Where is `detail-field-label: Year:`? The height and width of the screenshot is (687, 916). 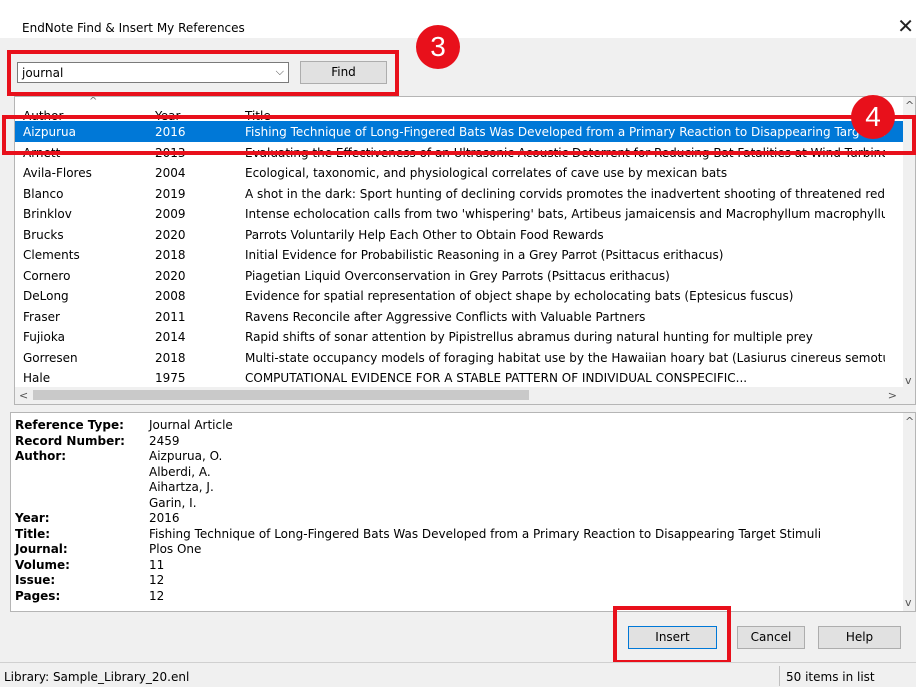
detail-field-label: Year: is located at coordinates (32, 518).